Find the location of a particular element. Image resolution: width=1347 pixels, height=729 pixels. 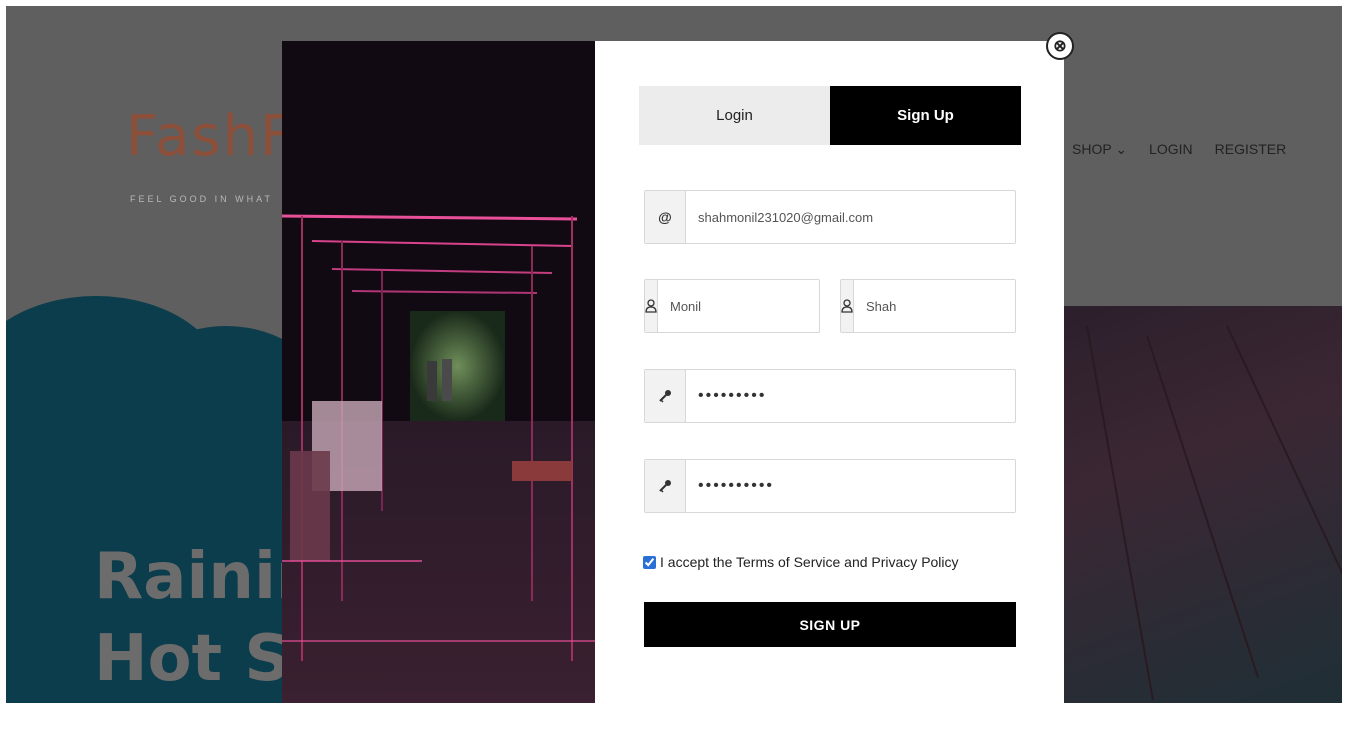

tab-signup: Sign Up is located at coordinates (925, 115).